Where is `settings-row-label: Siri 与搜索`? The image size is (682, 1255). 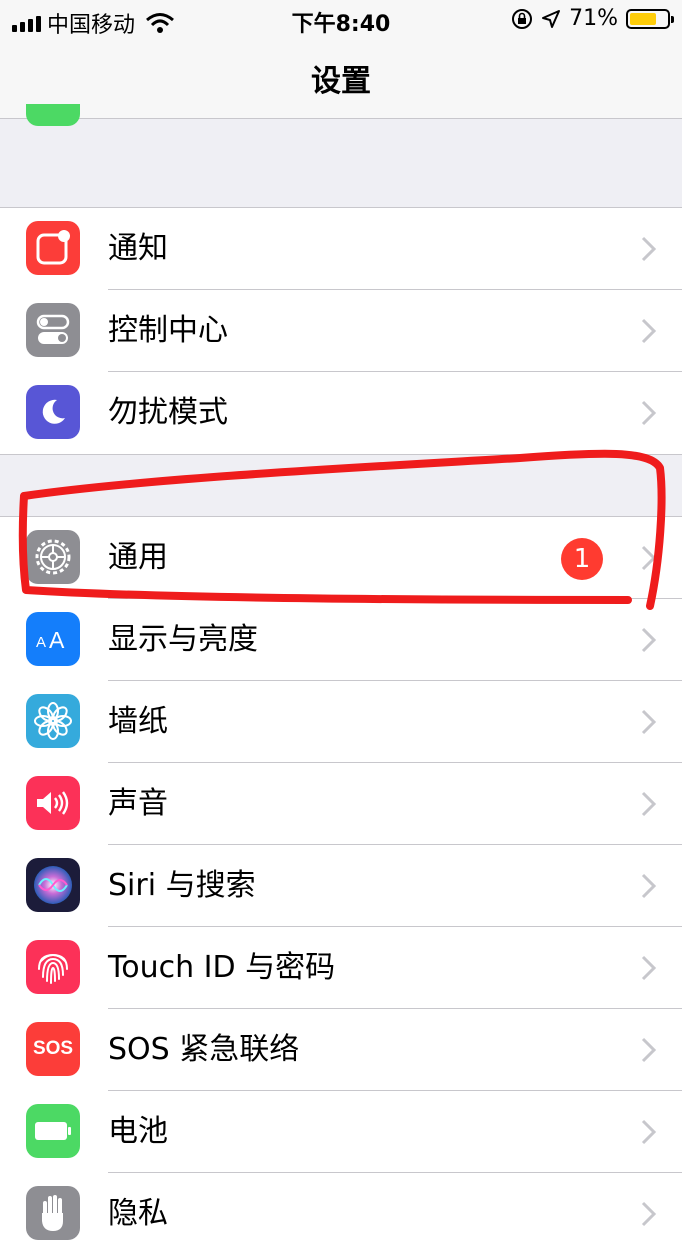 settings-row-label: Siri 与搜索 is located at coordinates (182, 885).